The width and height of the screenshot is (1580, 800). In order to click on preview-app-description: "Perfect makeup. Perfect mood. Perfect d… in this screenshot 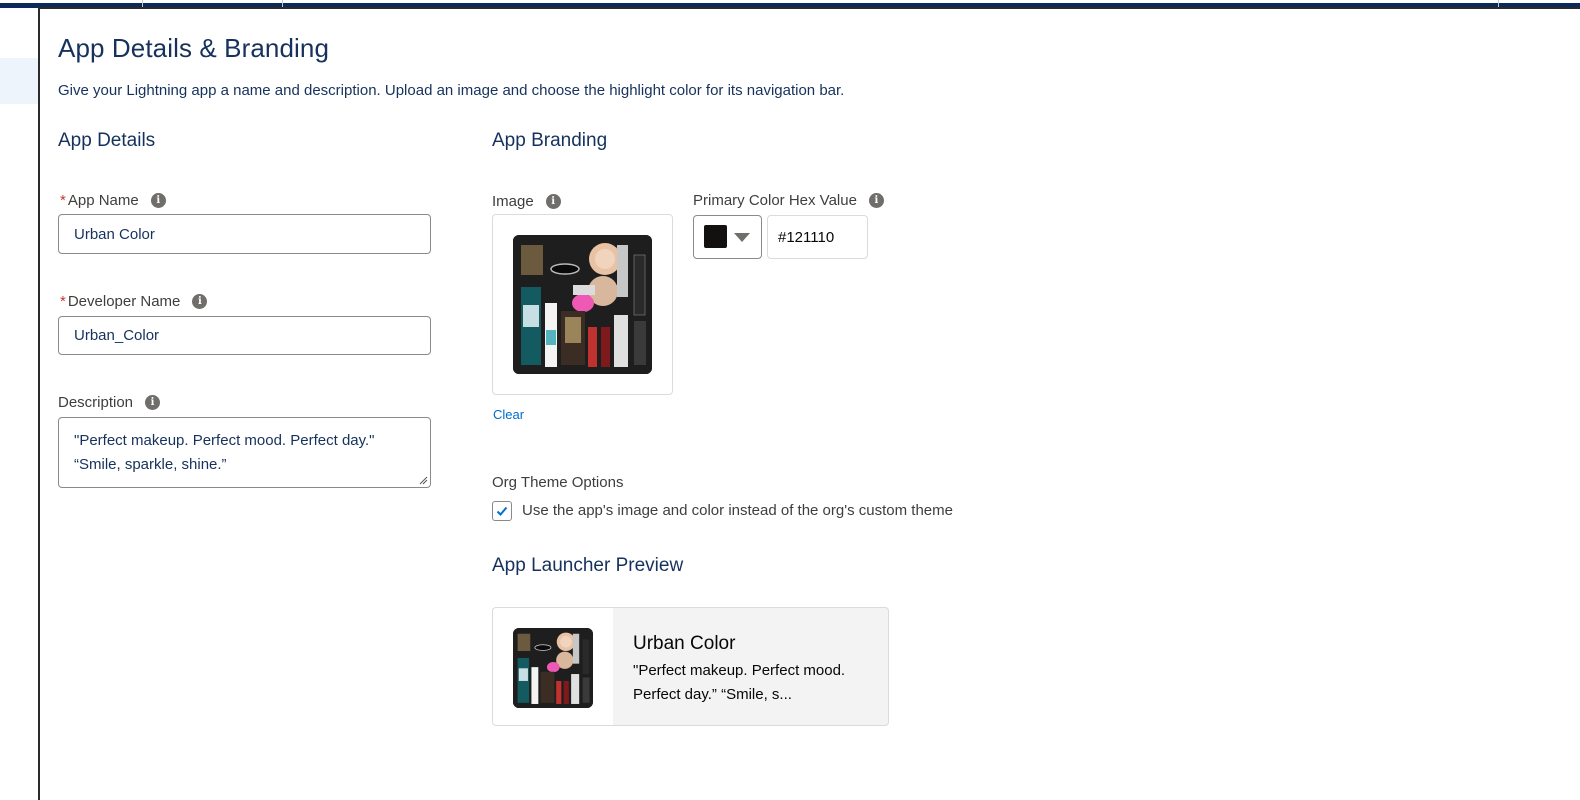, I will do `click(753, 683)`.